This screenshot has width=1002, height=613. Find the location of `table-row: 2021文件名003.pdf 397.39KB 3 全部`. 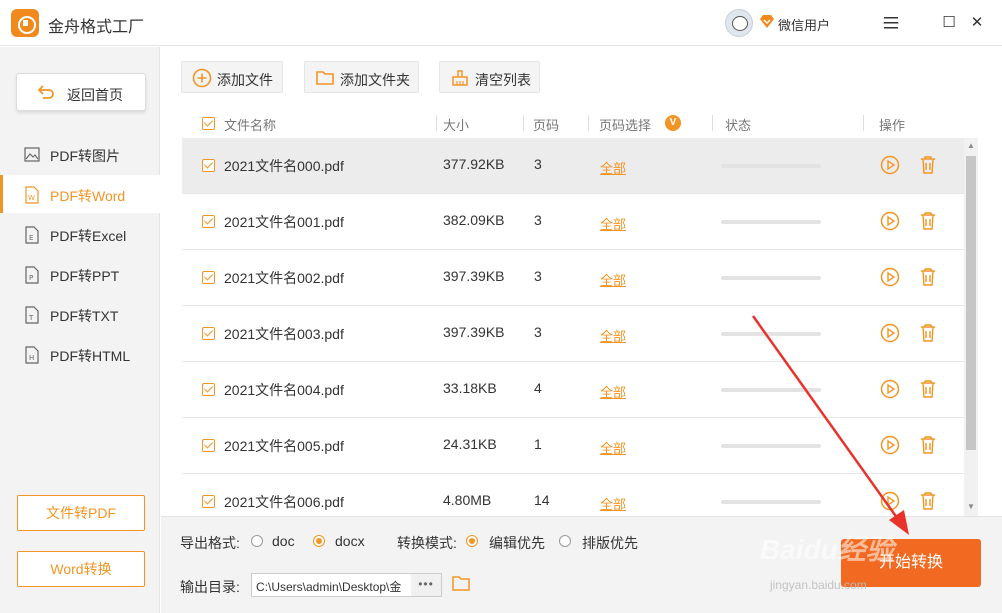

table-row: 2021文件名003.pdf 397.39KB 3 全部 is located at coordinates (573, 334).